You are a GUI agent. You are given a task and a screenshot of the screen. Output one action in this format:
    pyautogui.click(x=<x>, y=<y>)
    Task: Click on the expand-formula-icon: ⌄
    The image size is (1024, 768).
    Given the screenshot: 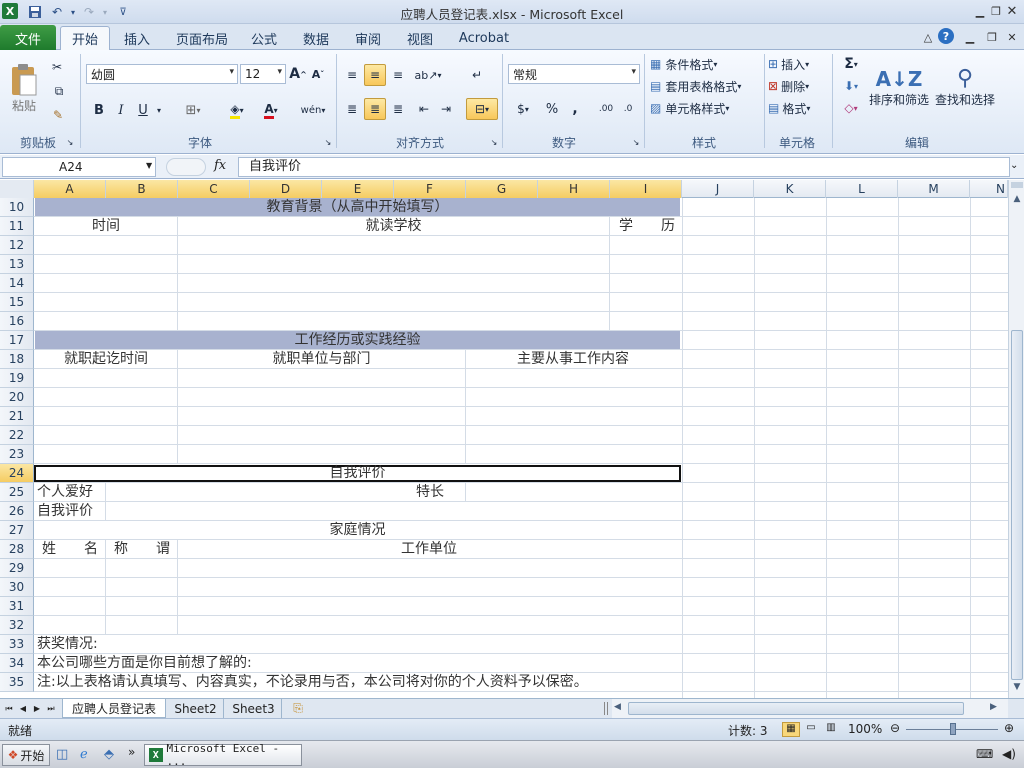 What is the action you would take?
    pyautogui.click(x=1014, y=165)
    